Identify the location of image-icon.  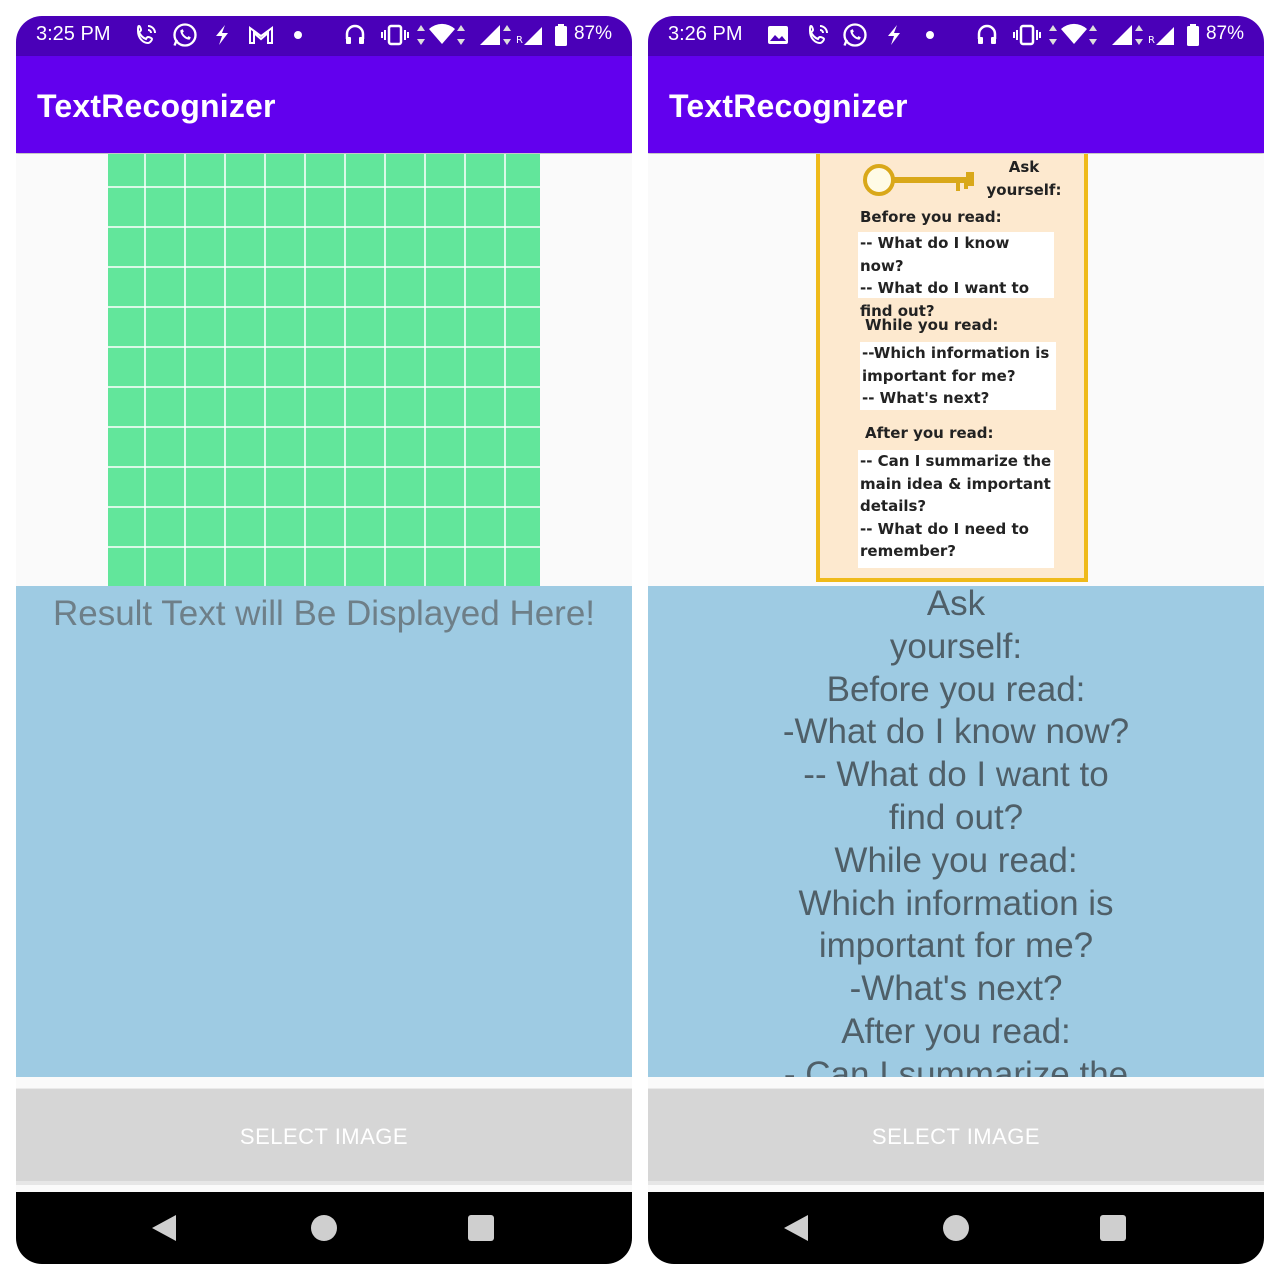
(778, 35).